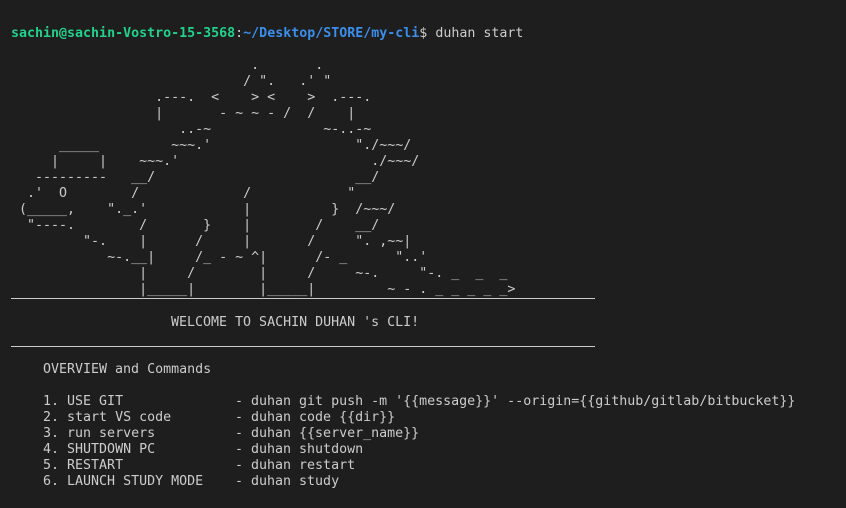  I want to click on command-name: LAUNCH STUDY MODE, so click(135, 481).